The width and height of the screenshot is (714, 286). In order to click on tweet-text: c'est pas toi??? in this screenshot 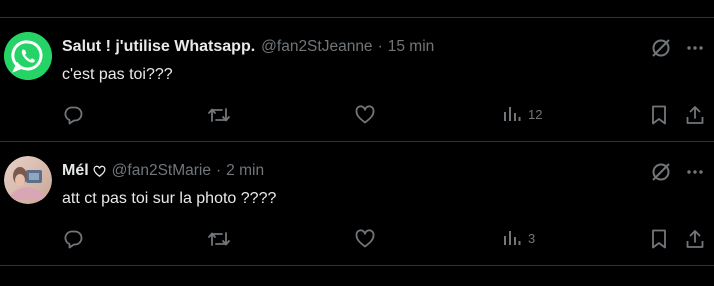, I will do `click(117, 74)`.